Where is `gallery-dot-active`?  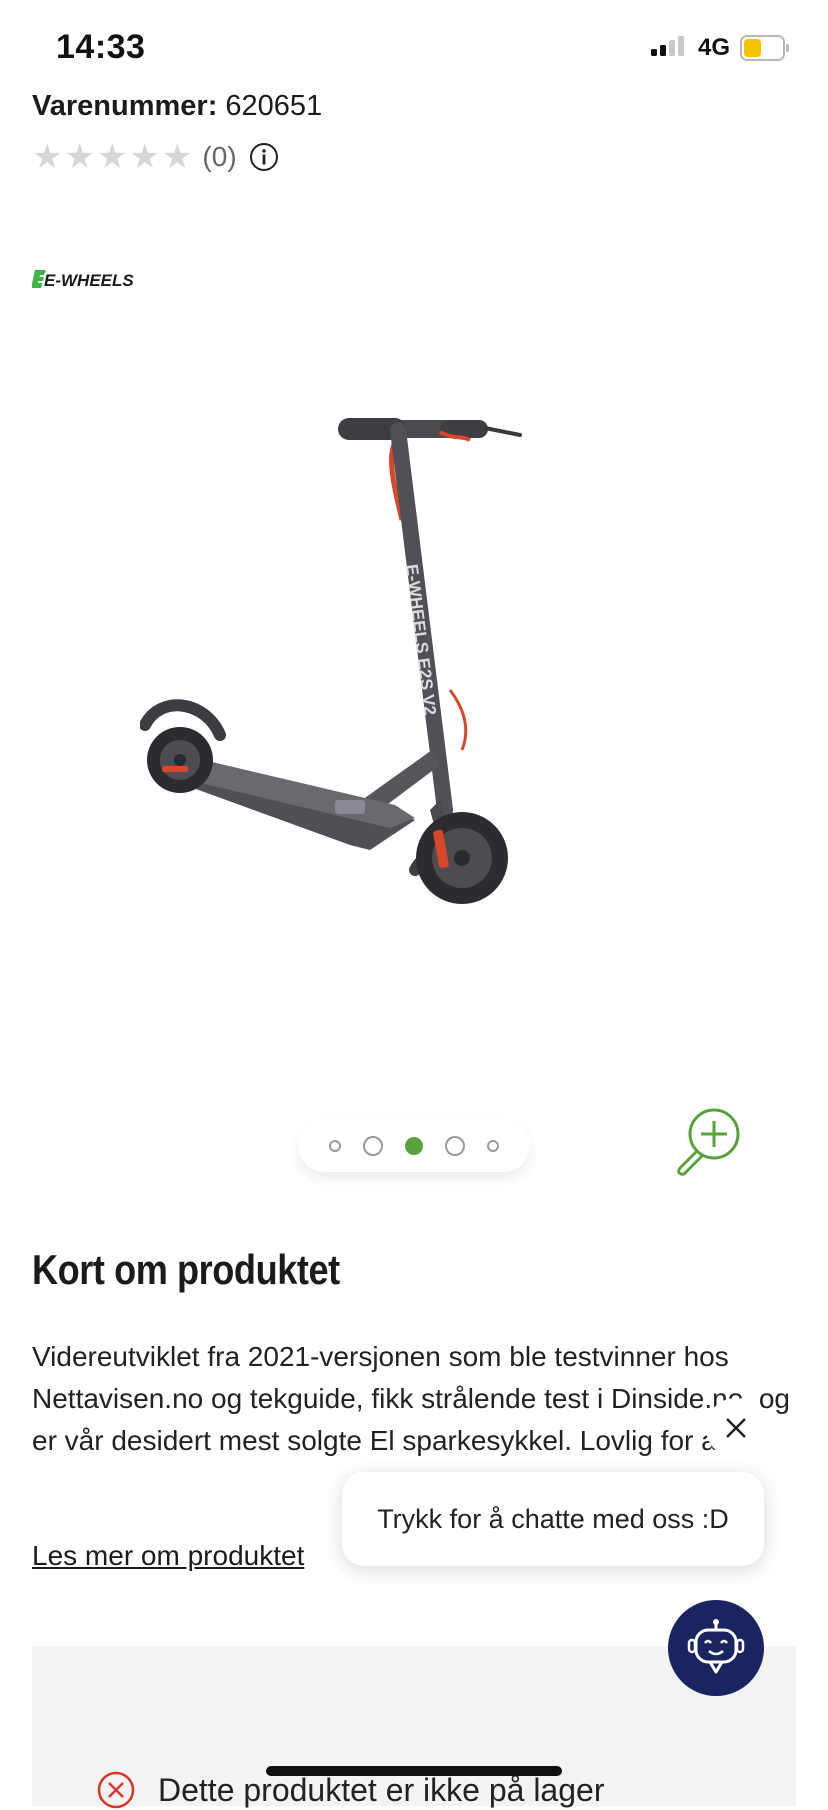 gallery-dot-active is located at coordinates (414, 1146).